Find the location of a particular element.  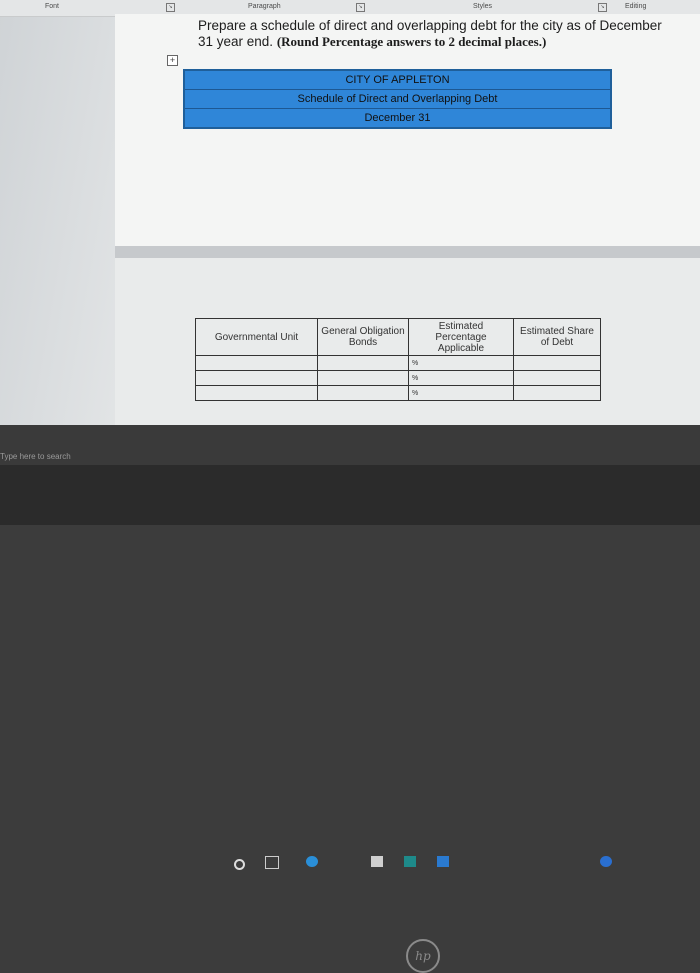

paragraph-dialog-launcher-icon: ↘ is located at coordinates (360, 7).